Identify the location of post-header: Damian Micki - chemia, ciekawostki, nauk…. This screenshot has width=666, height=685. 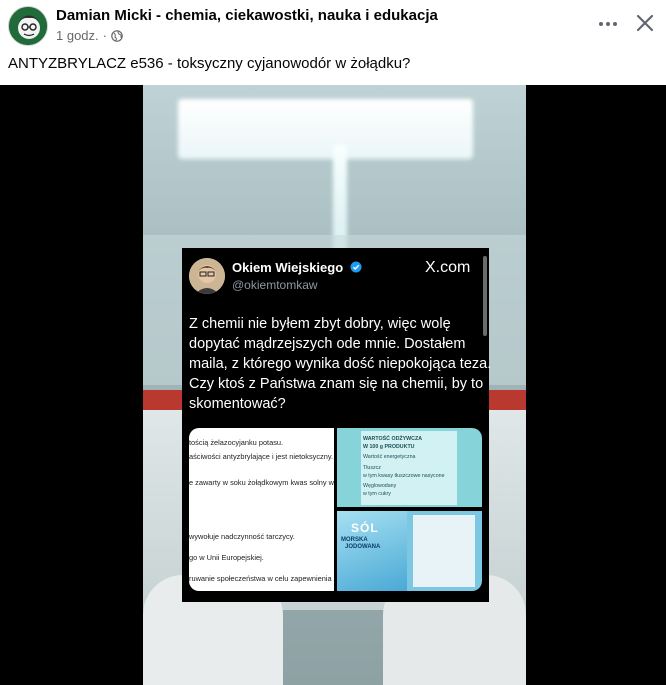
(333, 25).